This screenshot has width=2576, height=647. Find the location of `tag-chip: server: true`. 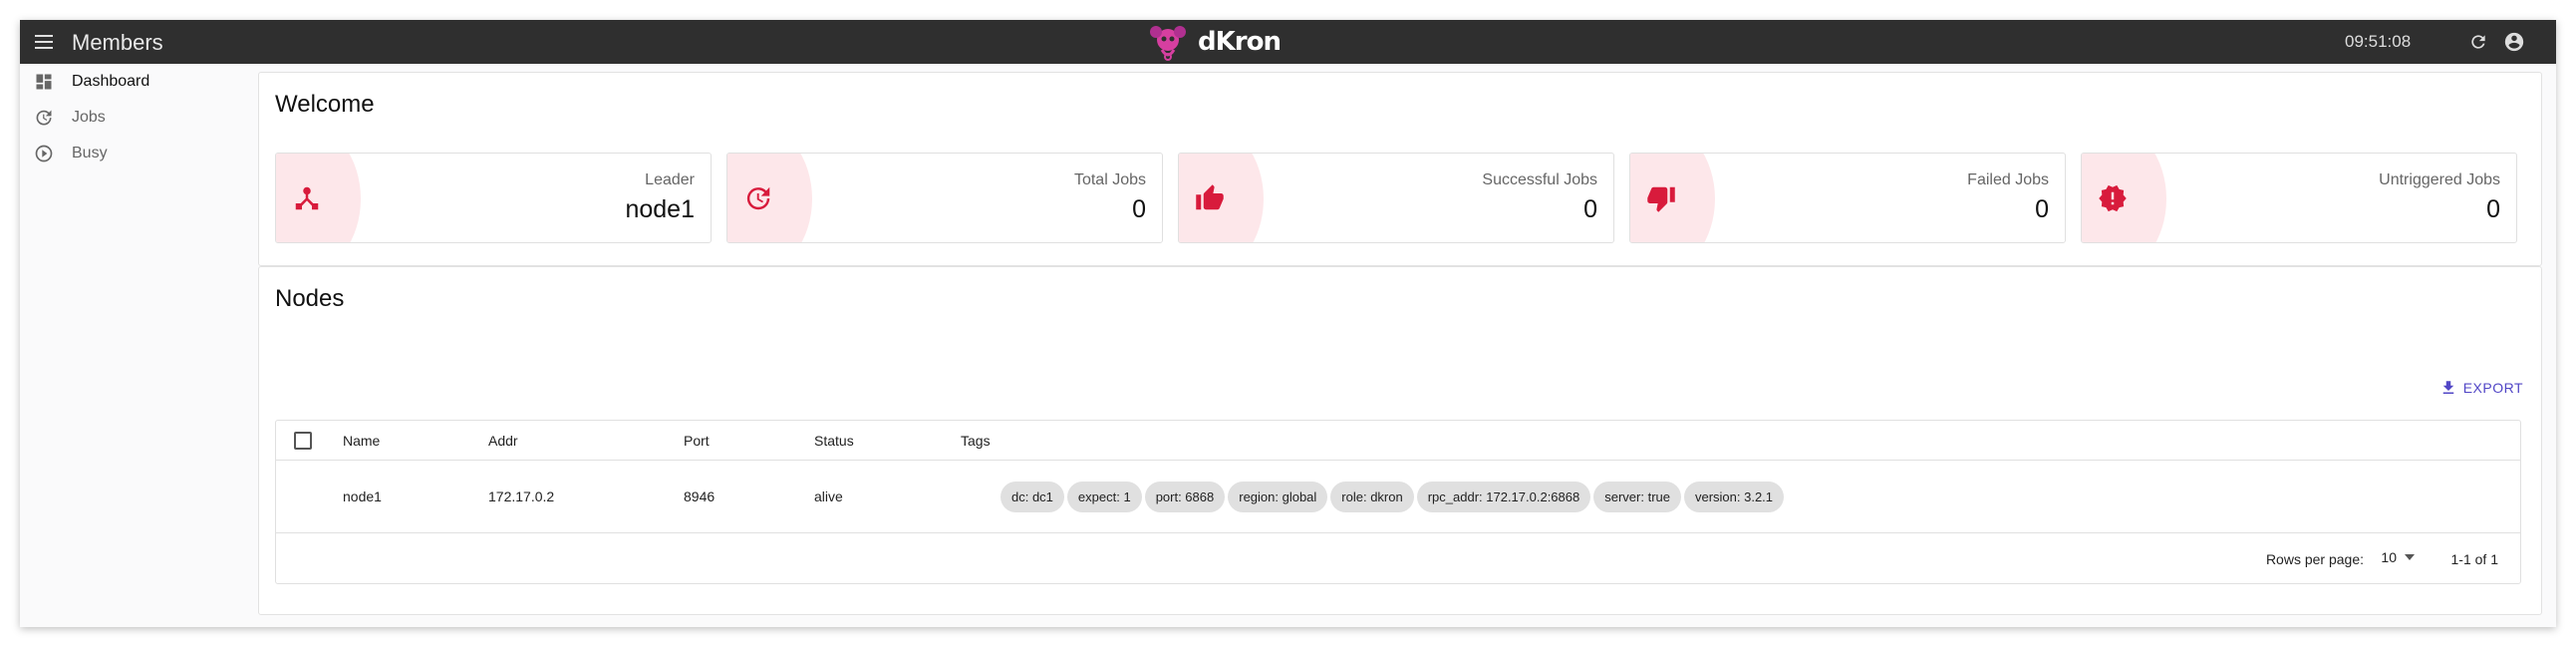

tag-chip: server: true is located at coordinates (1637, 497).